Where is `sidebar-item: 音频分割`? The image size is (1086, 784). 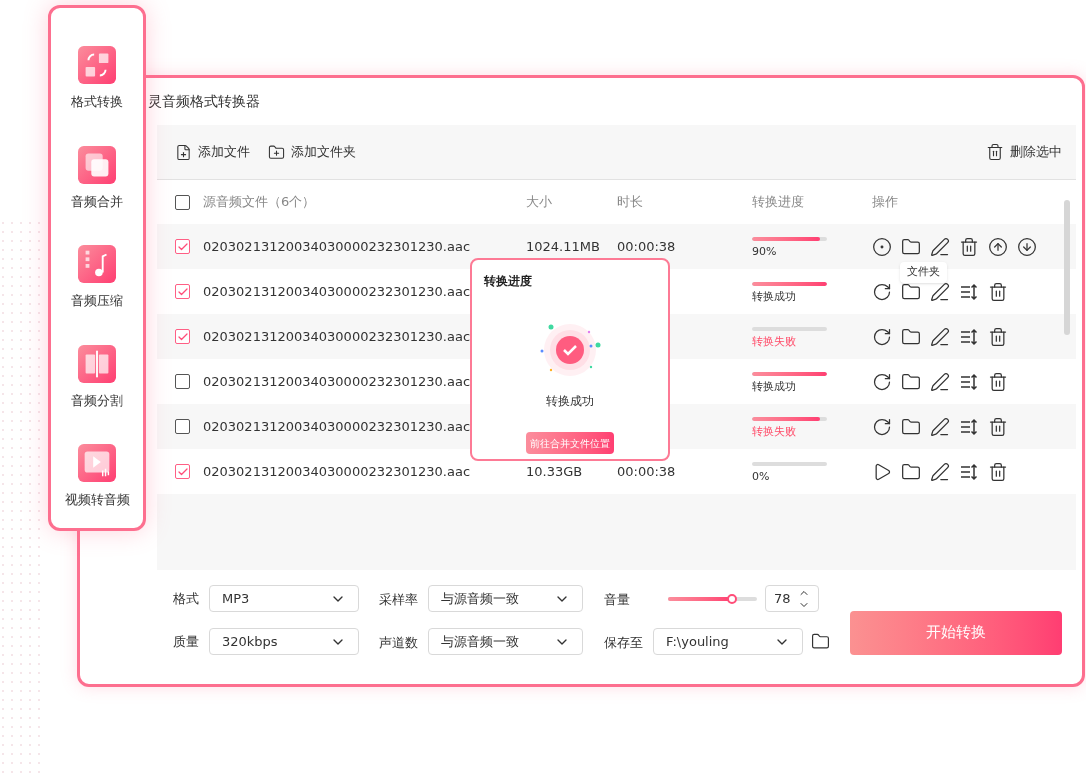 sidebar-item: 音频分割 is located at coordinates (97, 377).